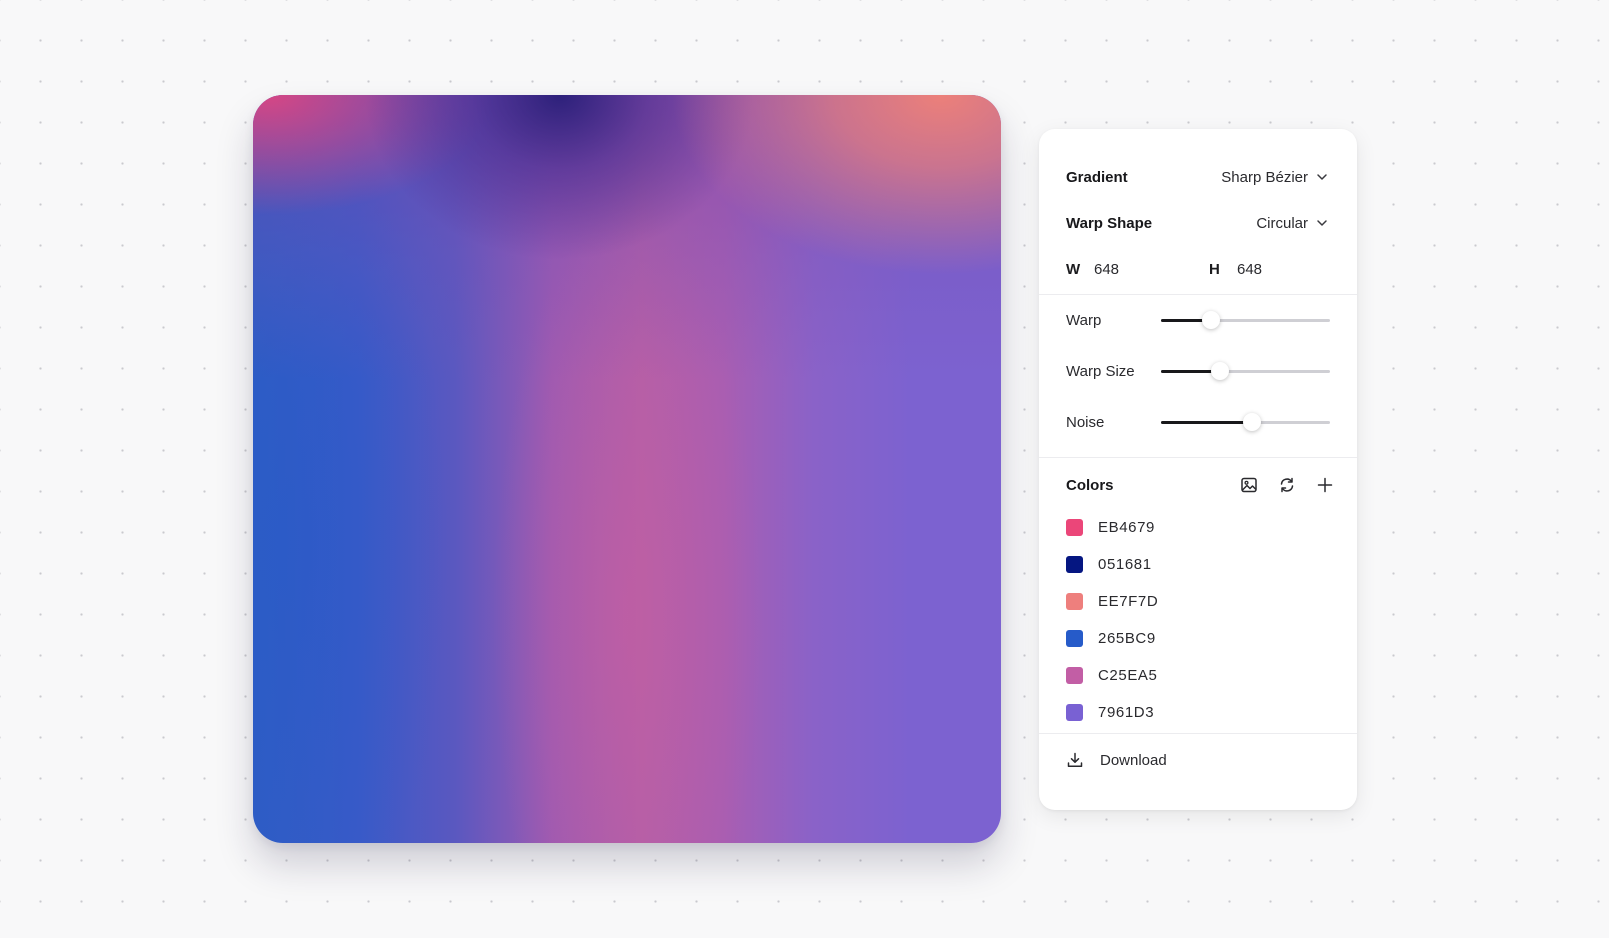  Describe the element at coordinates (1199, 485) in the screenshot. I see `colors-header: Colors` at that location.